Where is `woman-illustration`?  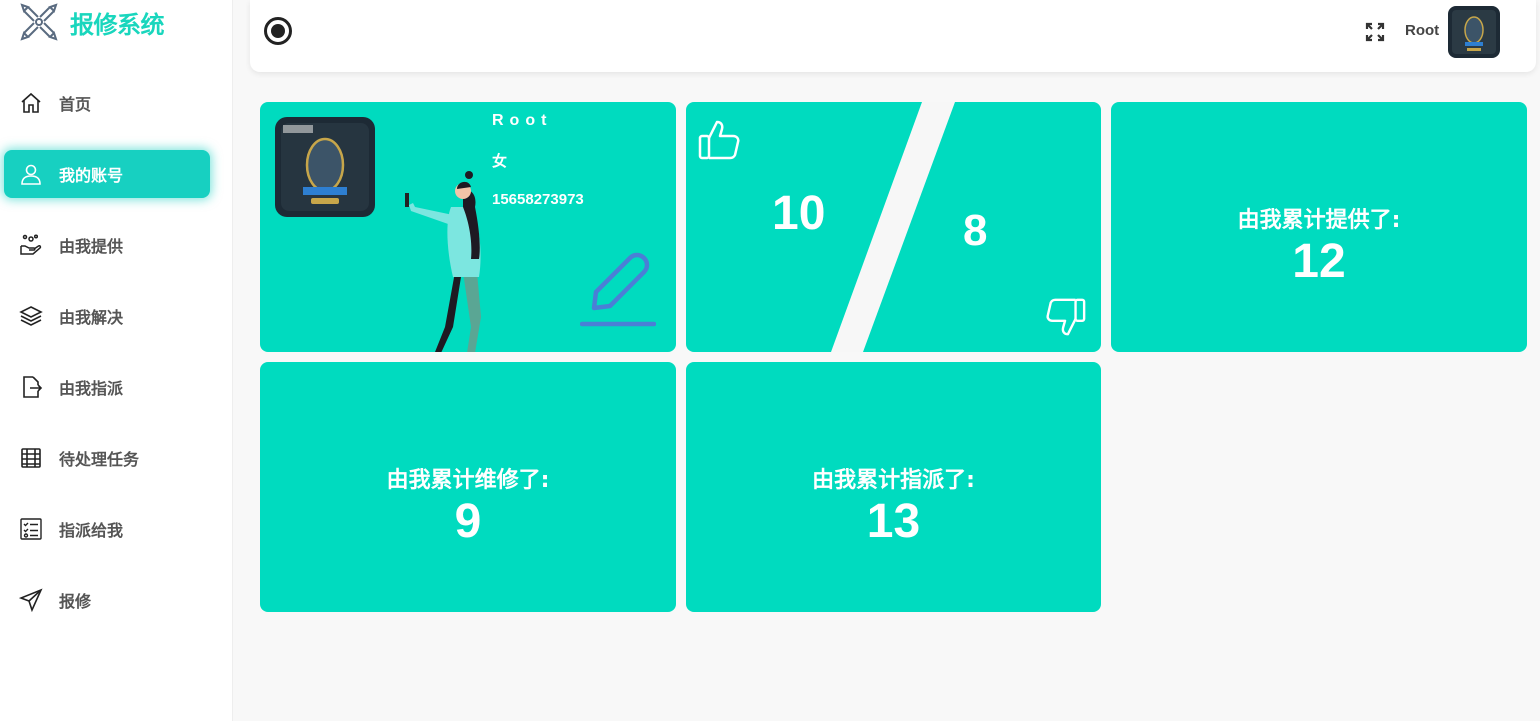 woman-illustration is located at coordinates (443, 261).